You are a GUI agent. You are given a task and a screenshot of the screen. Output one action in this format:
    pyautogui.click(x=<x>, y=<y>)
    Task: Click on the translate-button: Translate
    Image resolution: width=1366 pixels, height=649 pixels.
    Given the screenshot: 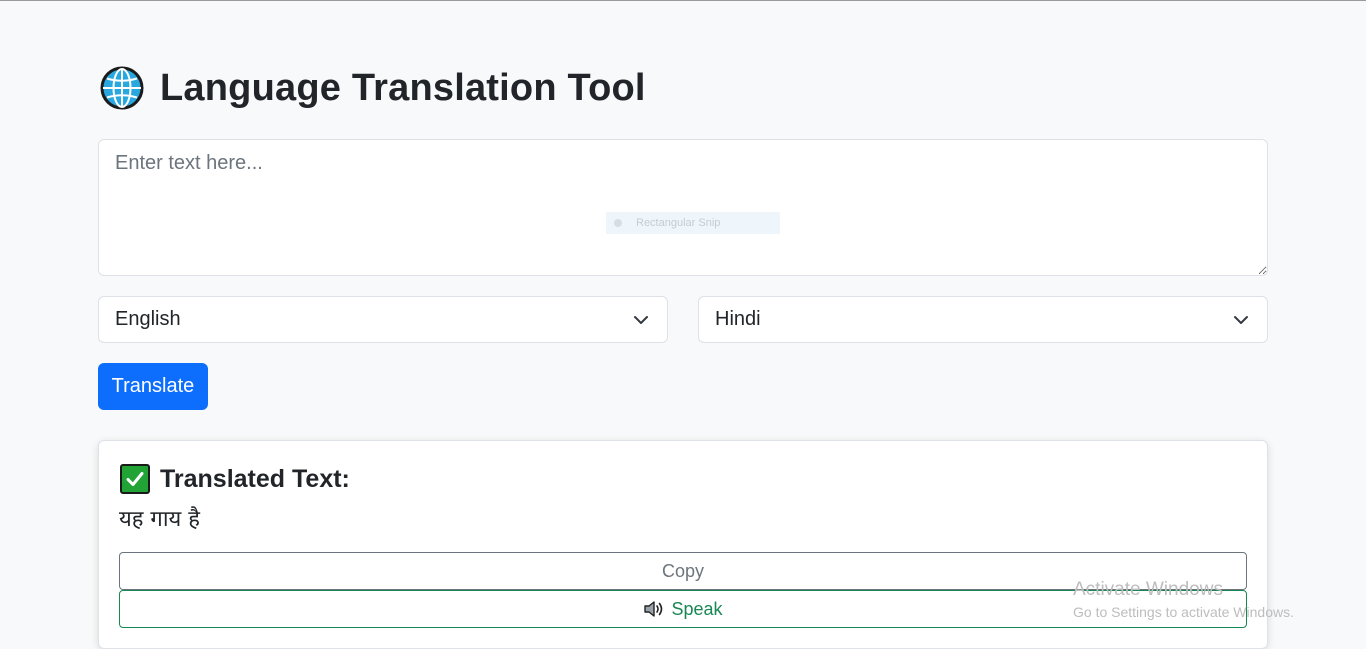 What is the action you would take?
    pyautogui.click(x=153, y=386)
    